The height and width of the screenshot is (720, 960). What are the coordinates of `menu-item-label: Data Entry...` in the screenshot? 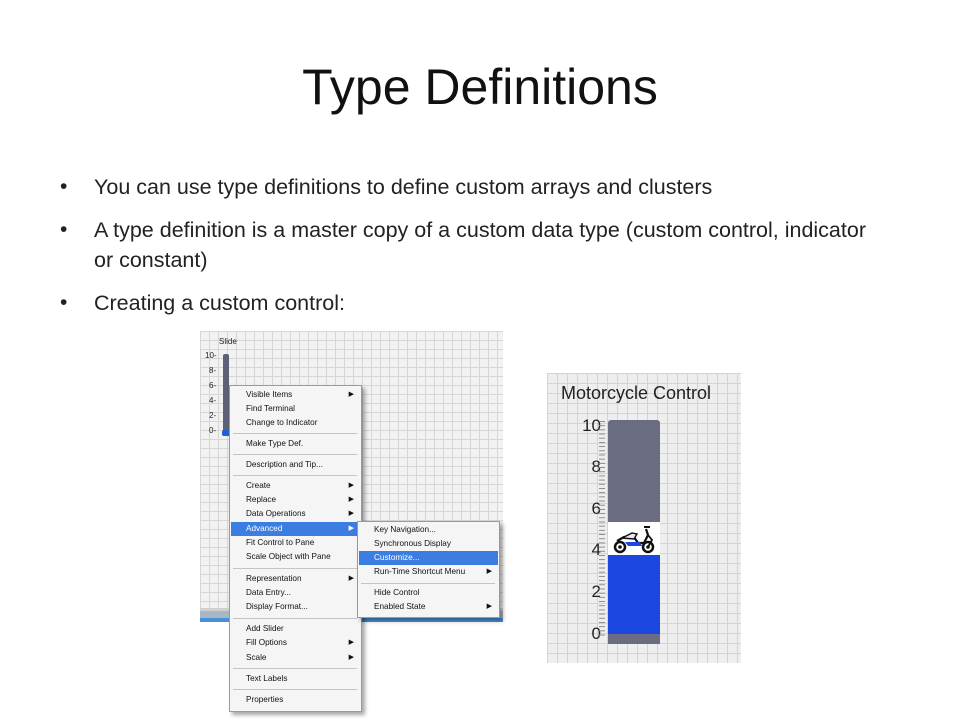 It's located at (268, 592).